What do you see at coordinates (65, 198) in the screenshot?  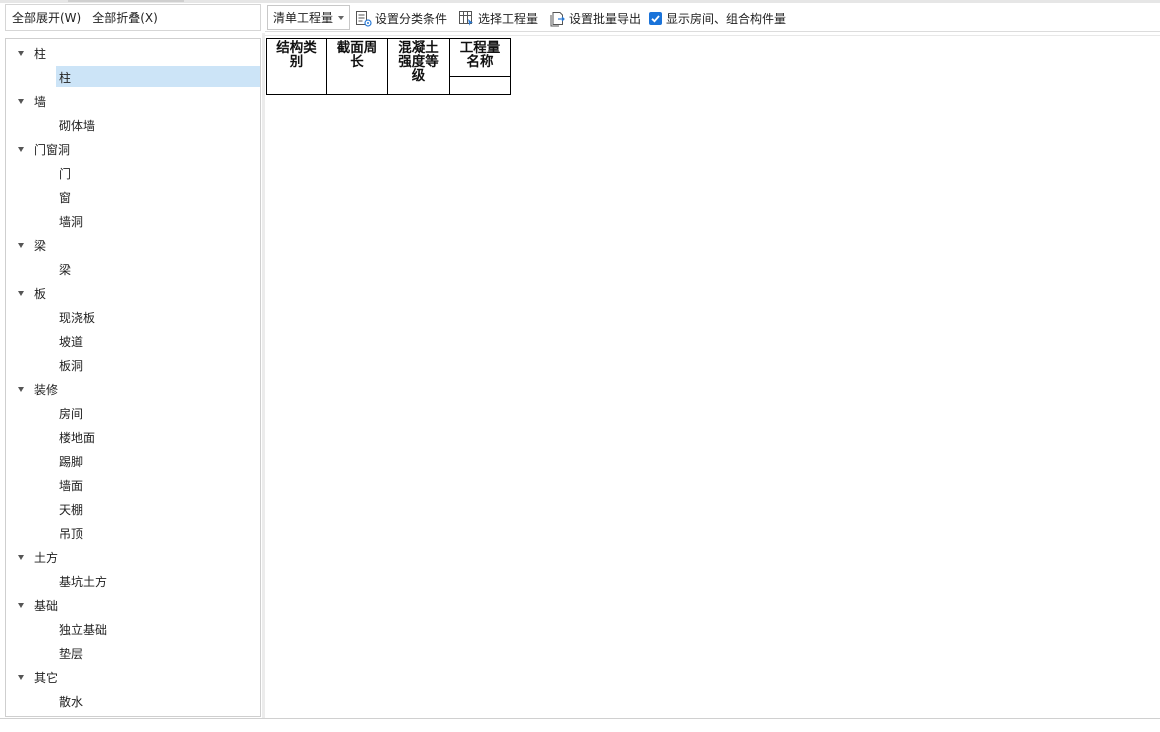 I see `tree-item-label: 窗` at bounding box center [65, 198].